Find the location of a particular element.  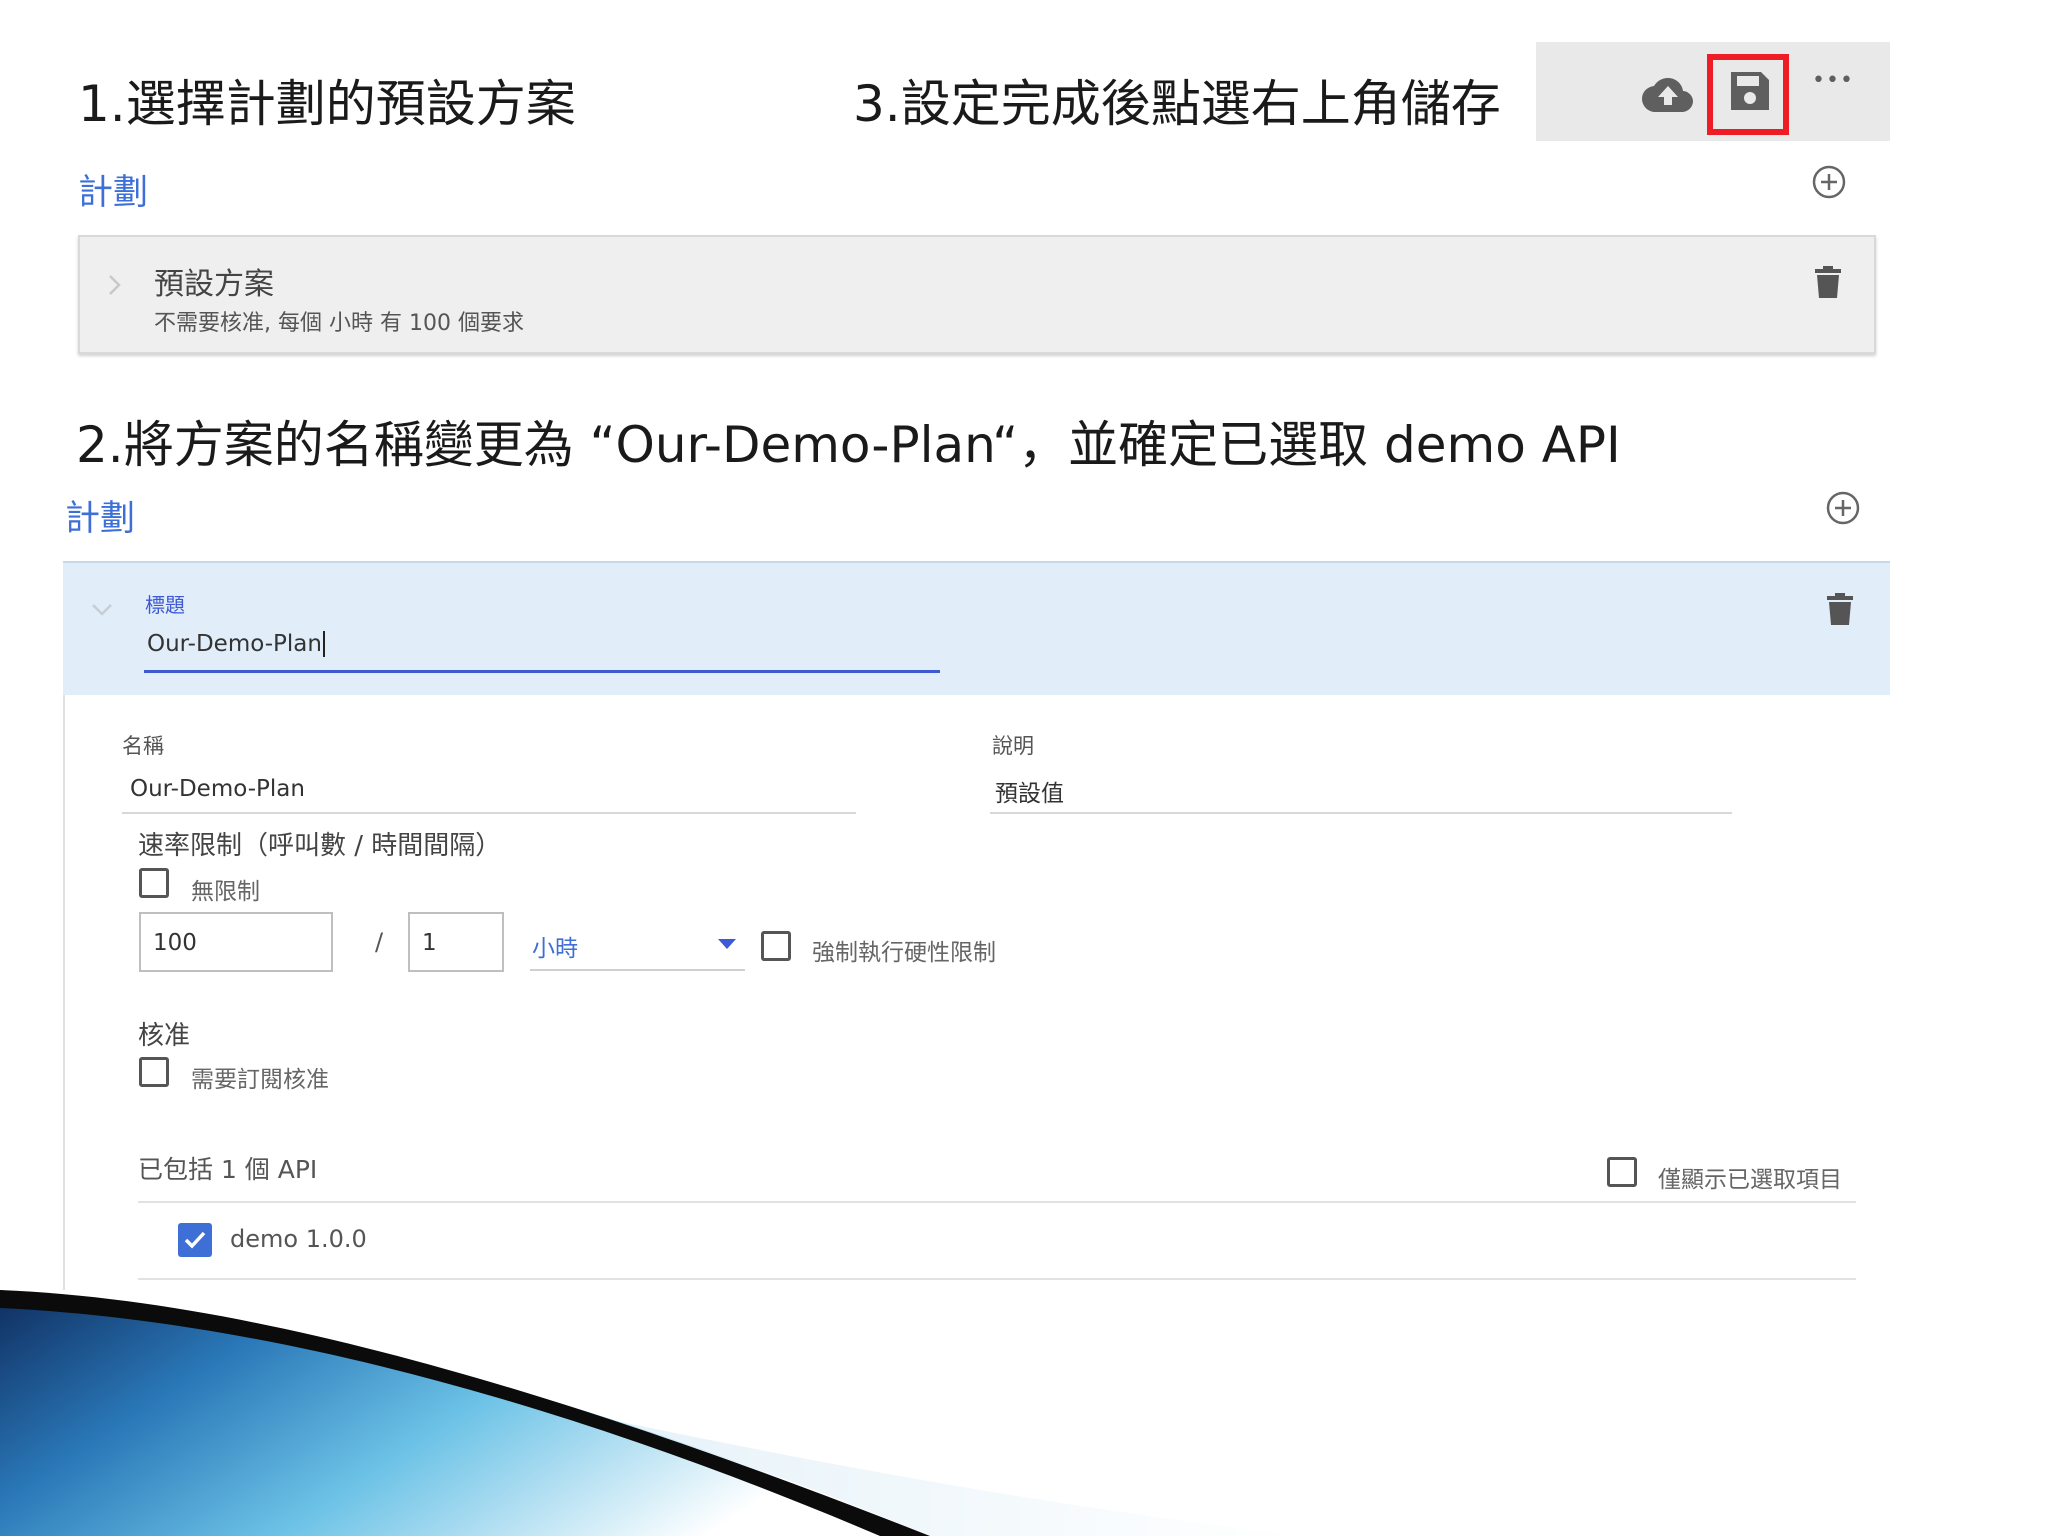

calls-input: 100 is located at coordinates (236, 942).